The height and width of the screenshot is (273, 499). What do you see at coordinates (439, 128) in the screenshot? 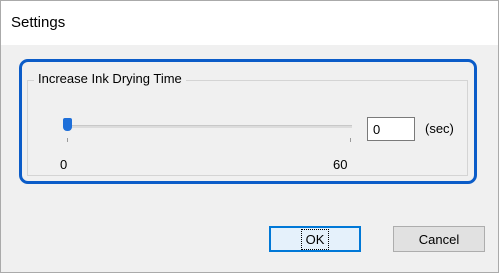
I see `unit-label: (sec)` at bounding box center [439, 128].